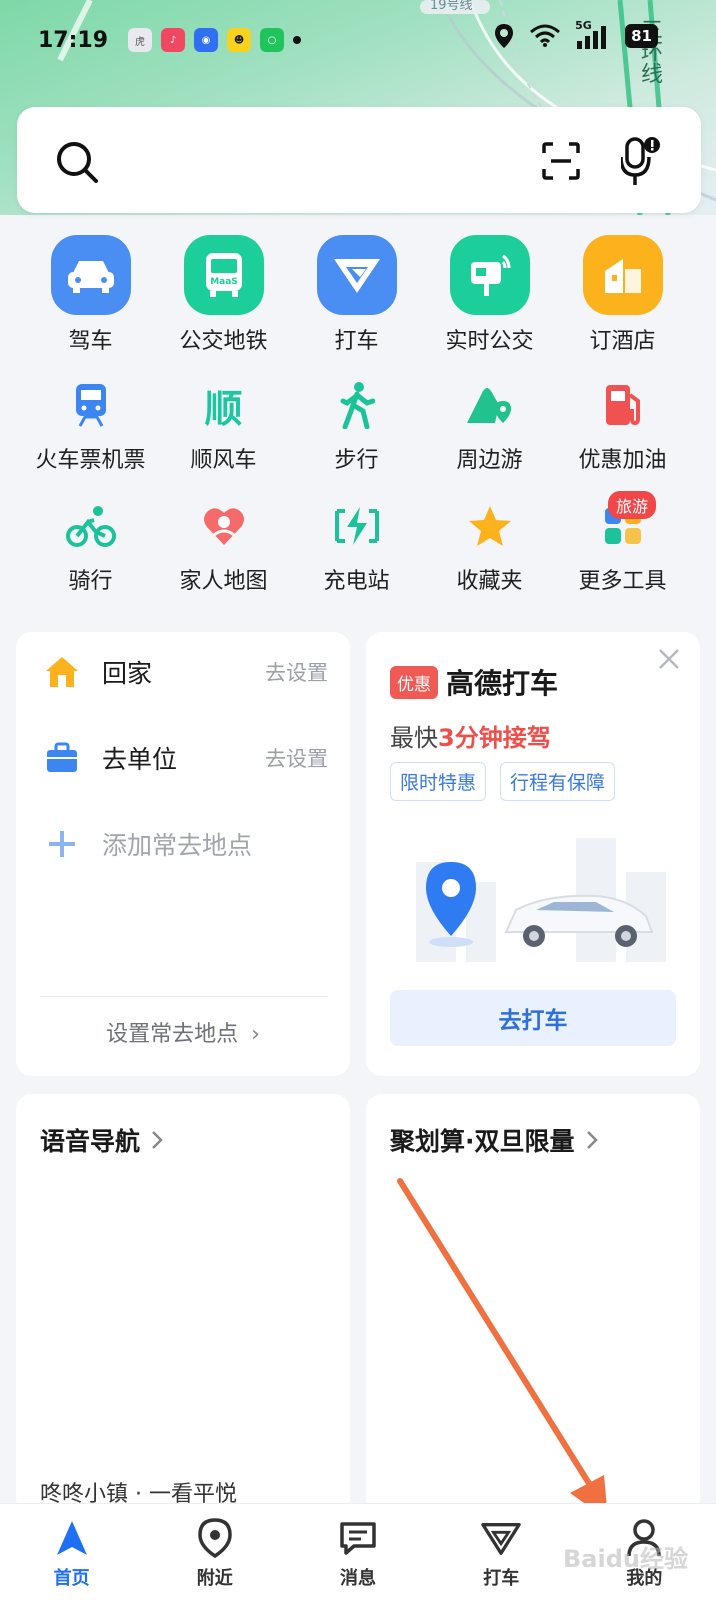 The image size is (716, 1600). Describe the element at coordinates (140, 40) in the screenshot. I see `app-notification-icon: 虎` at that location.